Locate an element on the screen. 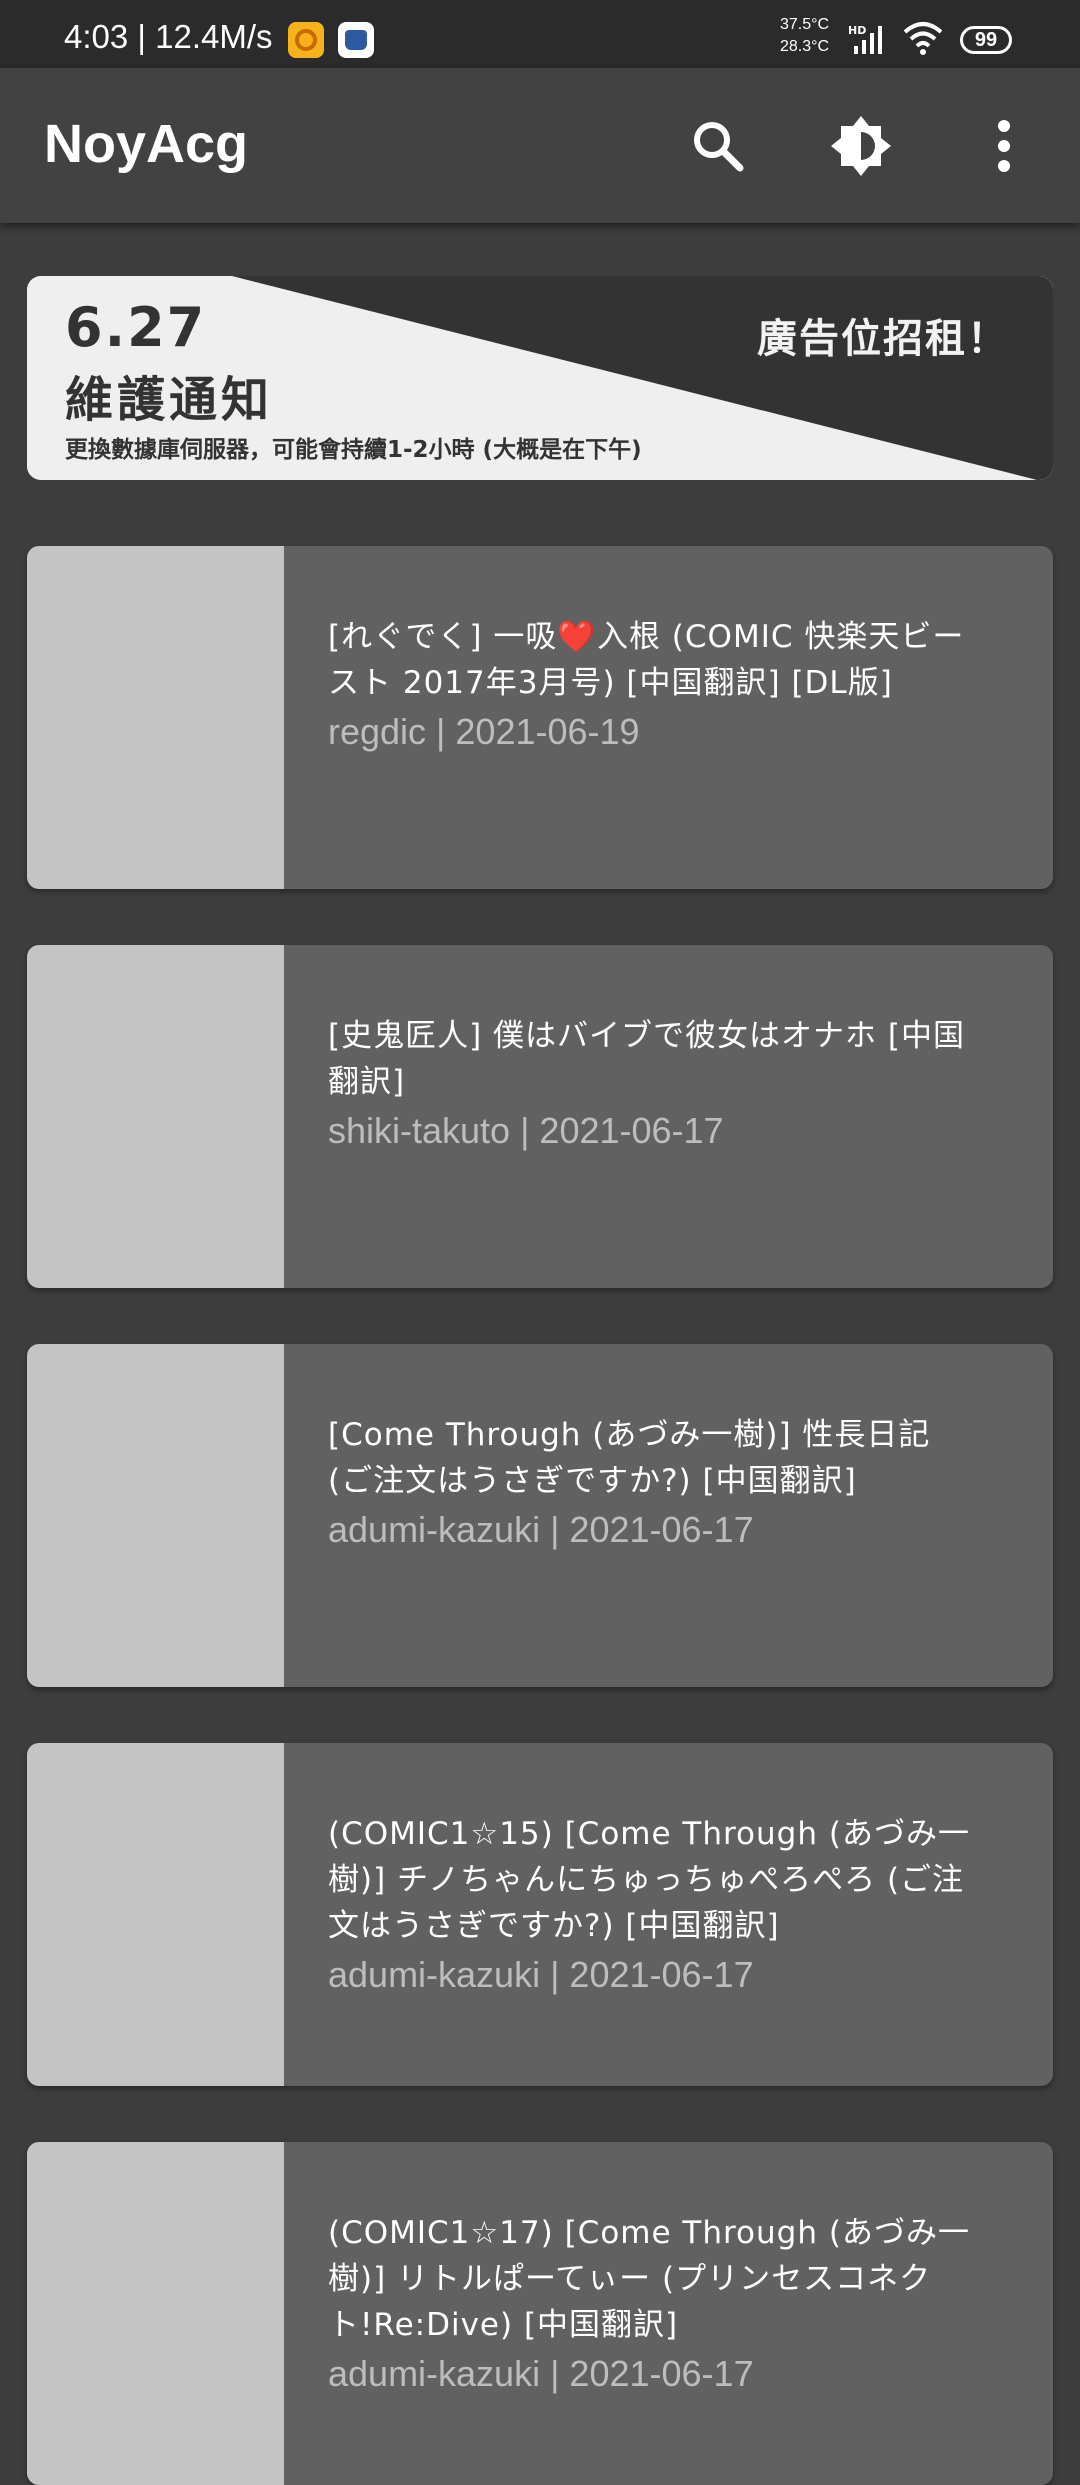  app-bar: NoyAcg is located at coordinates (540, 145).